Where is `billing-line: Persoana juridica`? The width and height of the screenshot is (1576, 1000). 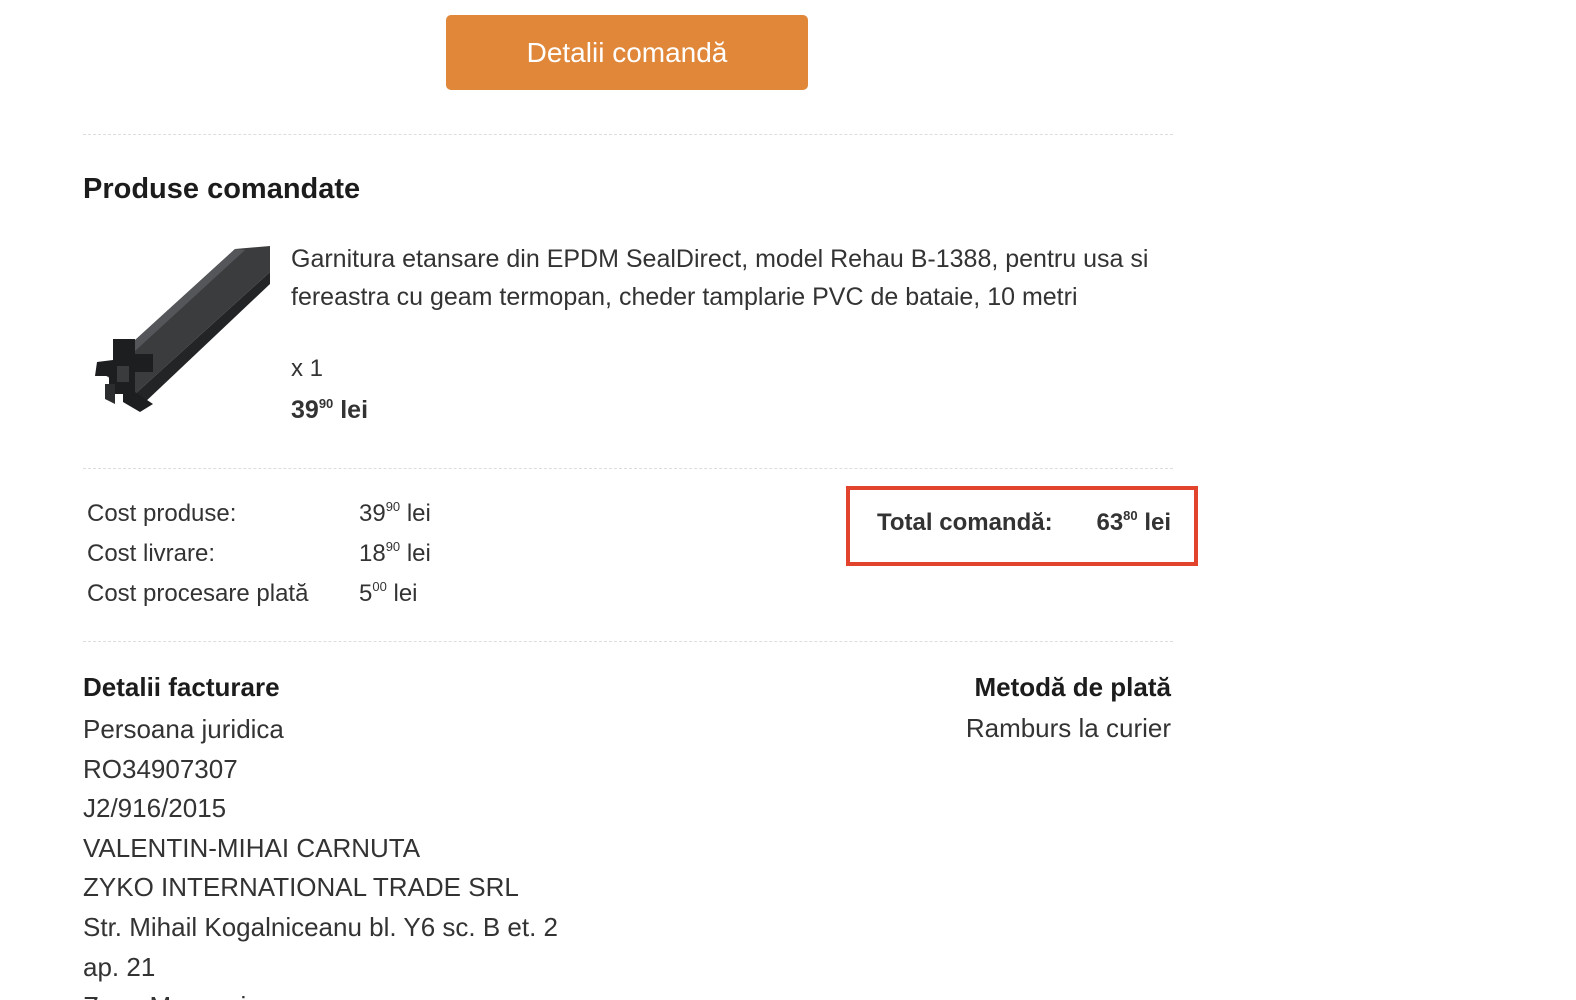
billing-line: Persoana juridica is located at coordinates (183, 729).